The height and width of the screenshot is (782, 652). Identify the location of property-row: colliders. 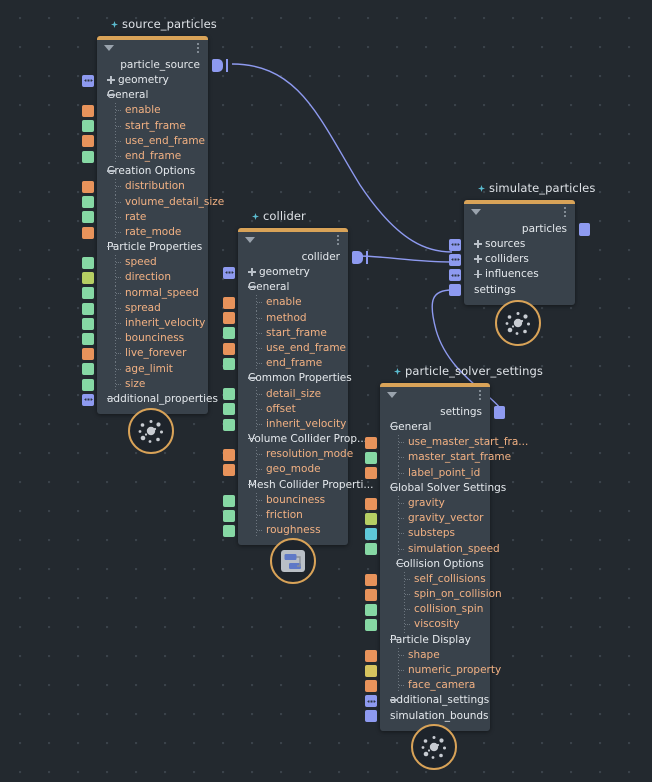
(519, 259).